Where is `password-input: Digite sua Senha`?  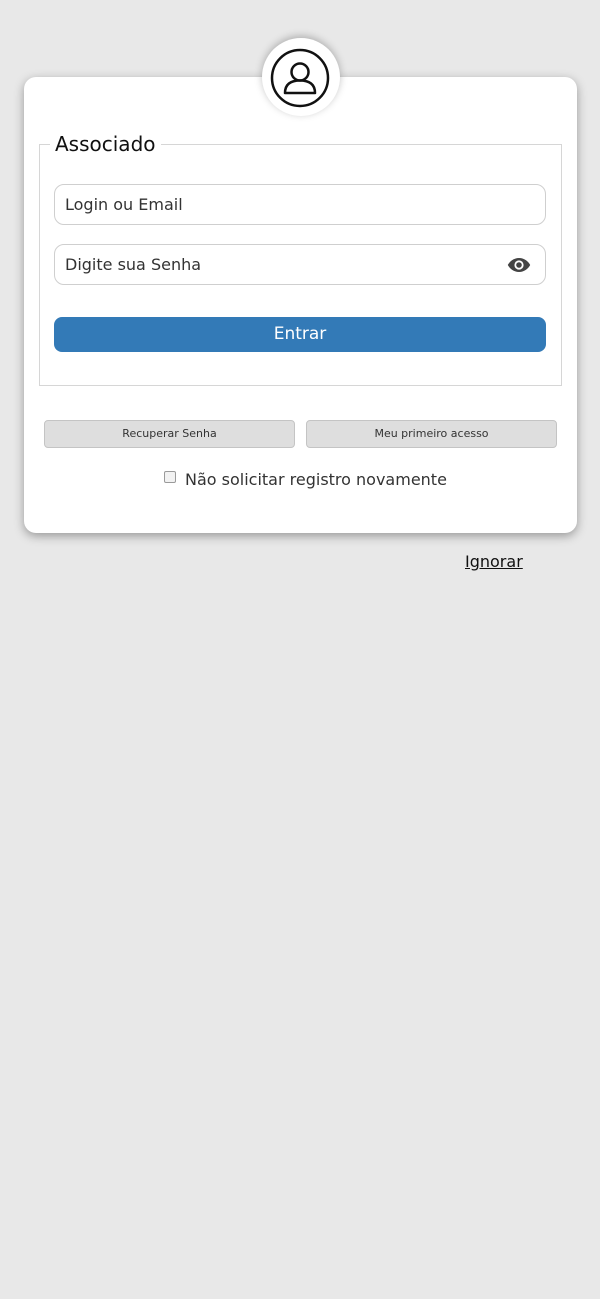
password-input: Digite sua Senha is located at coordinates (300, 264).